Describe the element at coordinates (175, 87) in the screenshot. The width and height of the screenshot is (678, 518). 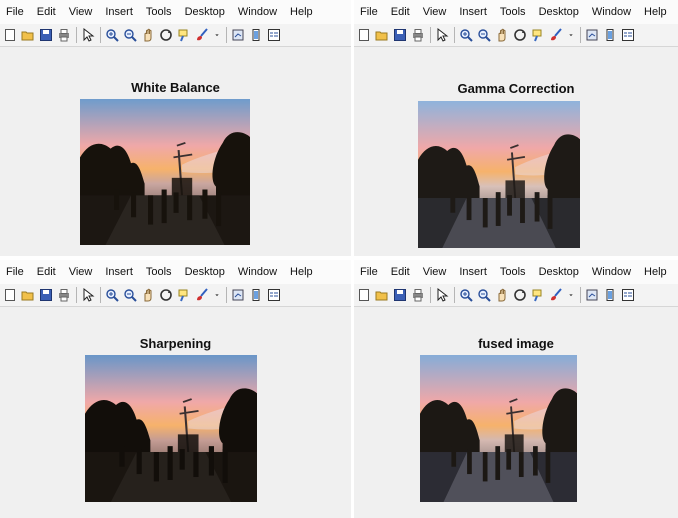
I see `figure-title: White Balance` at that location.